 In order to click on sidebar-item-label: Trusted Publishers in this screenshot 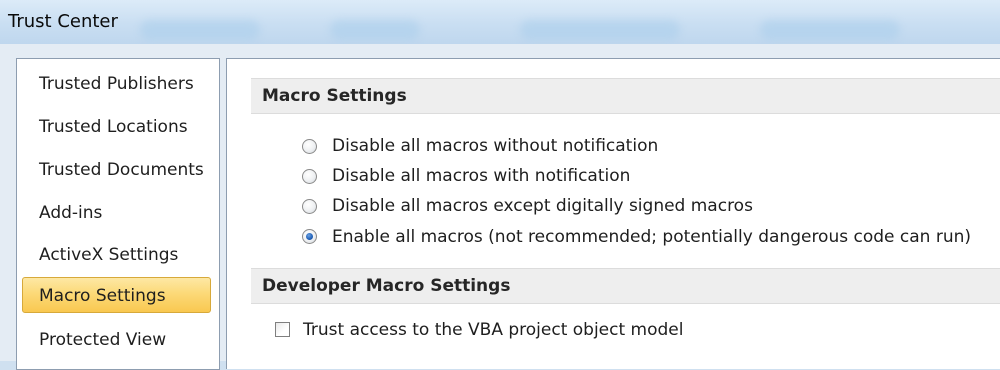, I will do `click(116, 84)`.